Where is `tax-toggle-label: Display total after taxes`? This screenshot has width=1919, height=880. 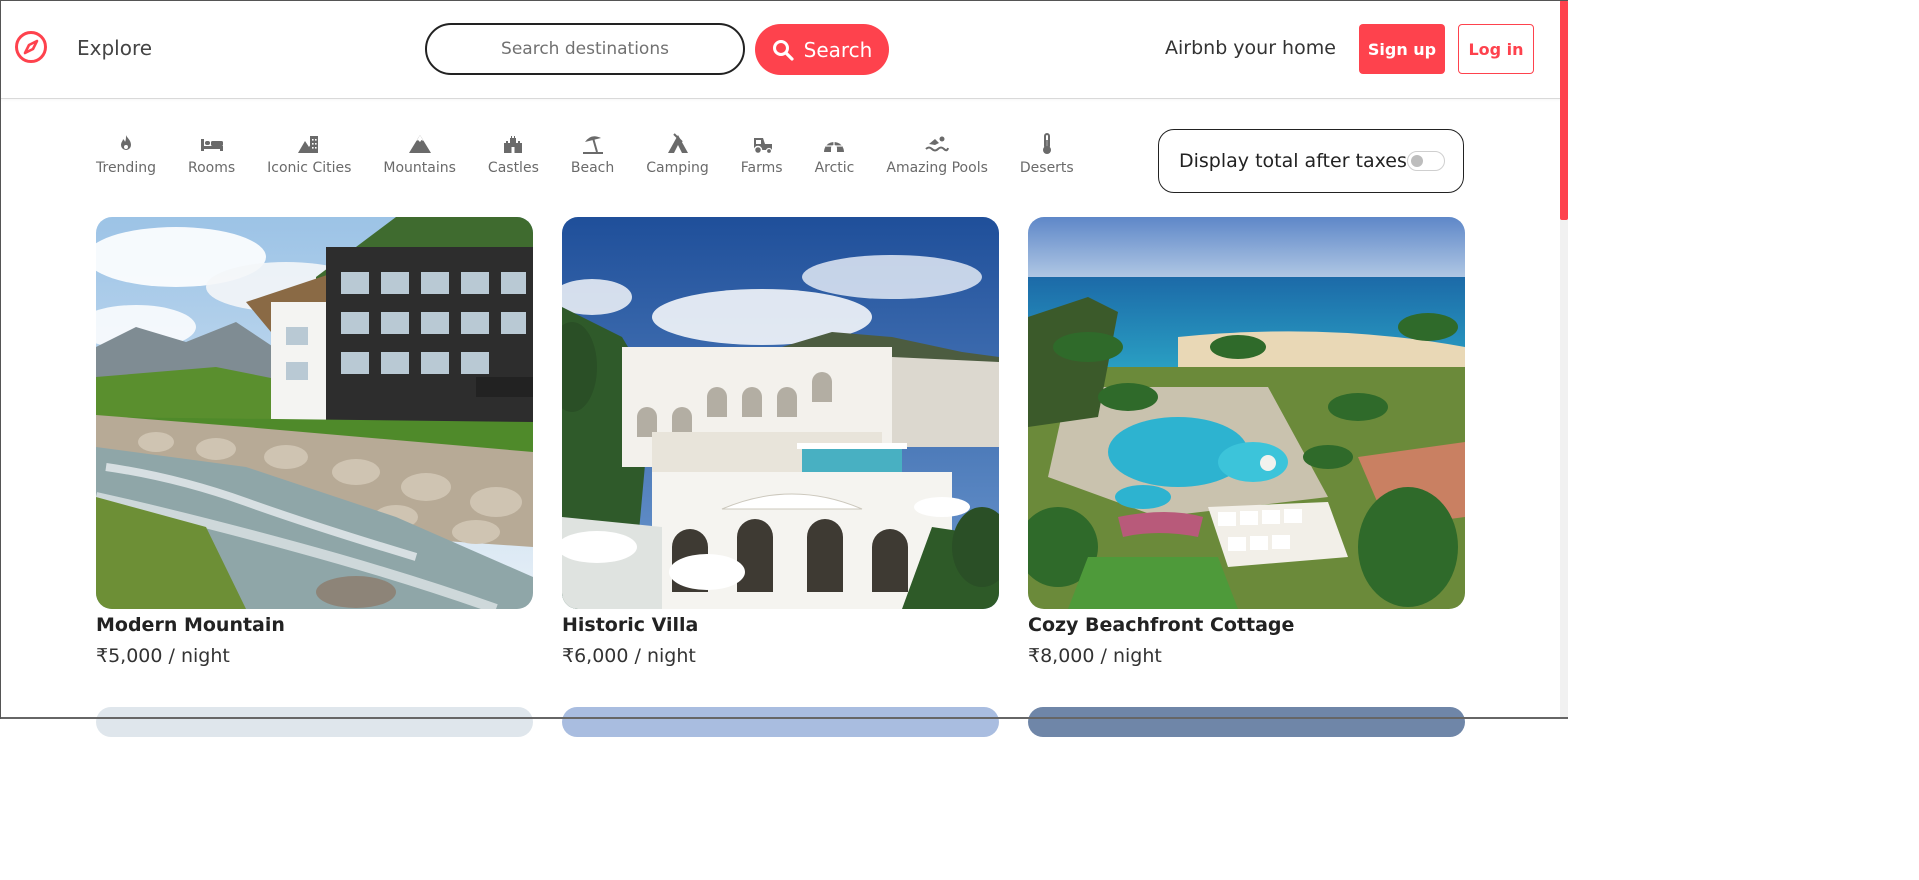 tax-toggle-label: Display total after taxes is located at coordinates (1293, 161).